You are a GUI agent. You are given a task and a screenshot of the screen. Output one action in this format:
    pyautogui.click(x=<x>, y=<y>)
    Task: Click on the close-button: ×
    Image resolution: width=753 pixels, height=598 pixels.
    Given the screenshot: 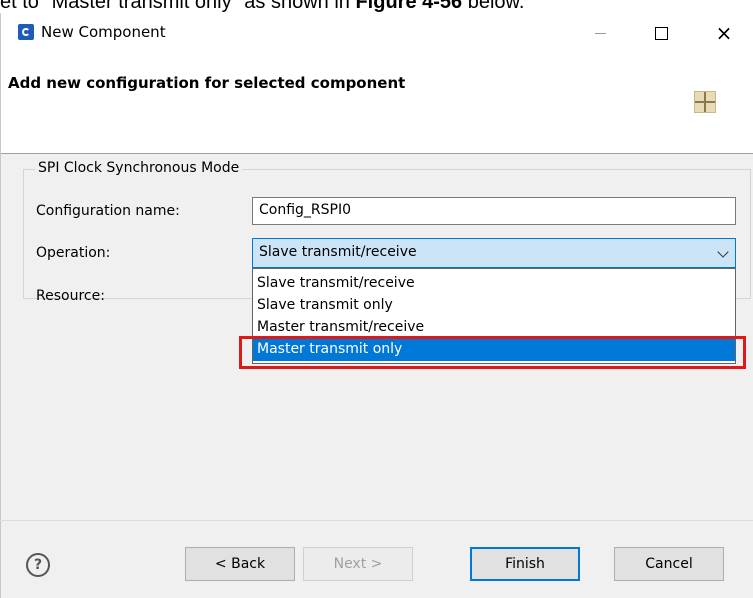 What is the action you would take?
    pyautogui.click(x=724, y=33)
    